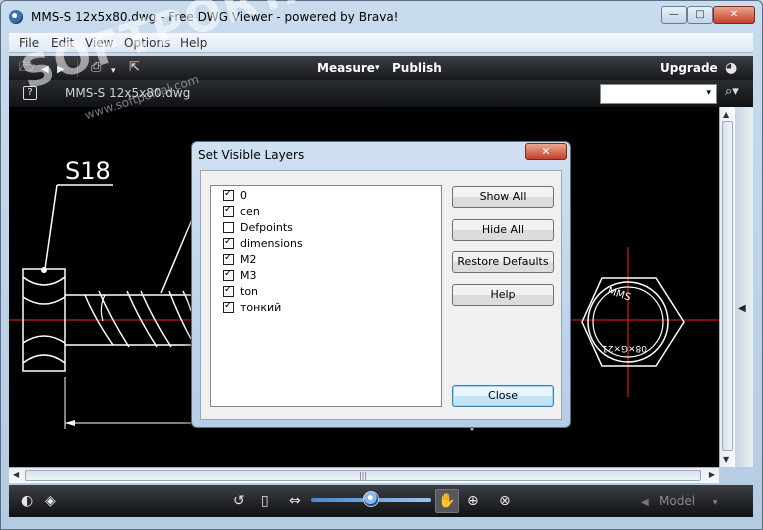 This screenshot has height=530, width=763. I want to click on scroll-down-icon: ▼, so click(726, 459).